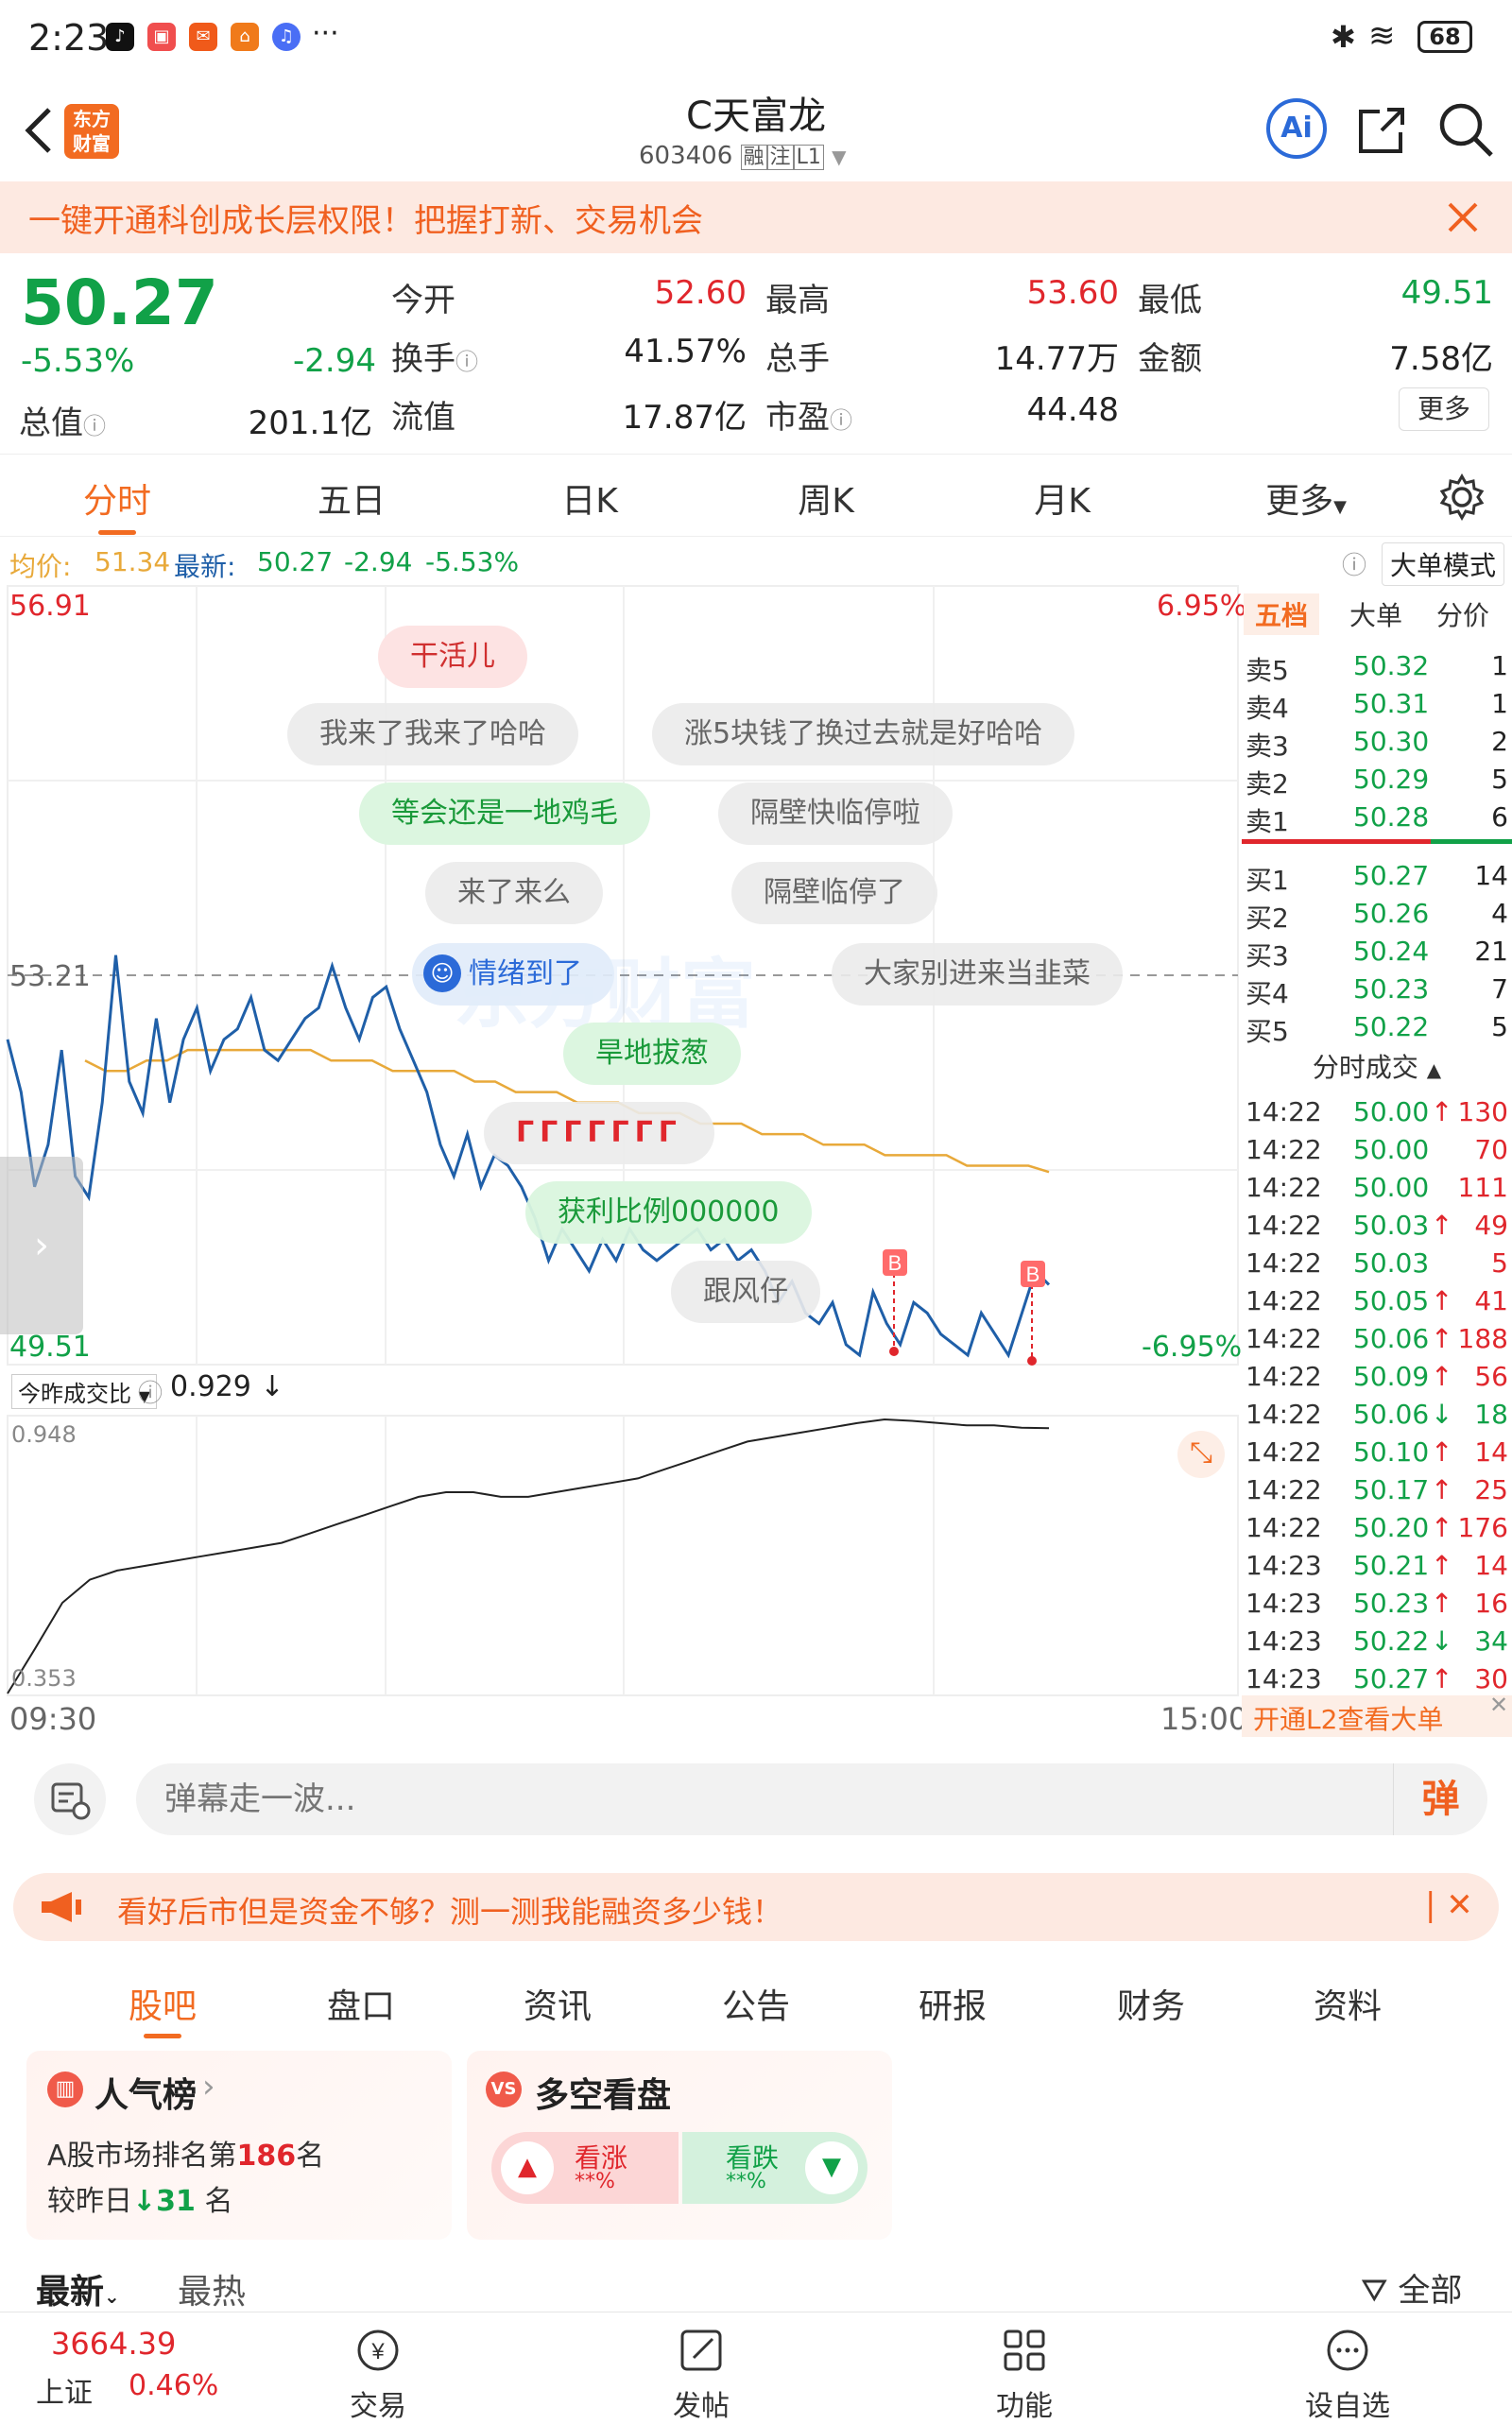 Image resolution: width=1512 pixels, height=2424 pixels. I want to click on search-icon, so click(1466, 130).